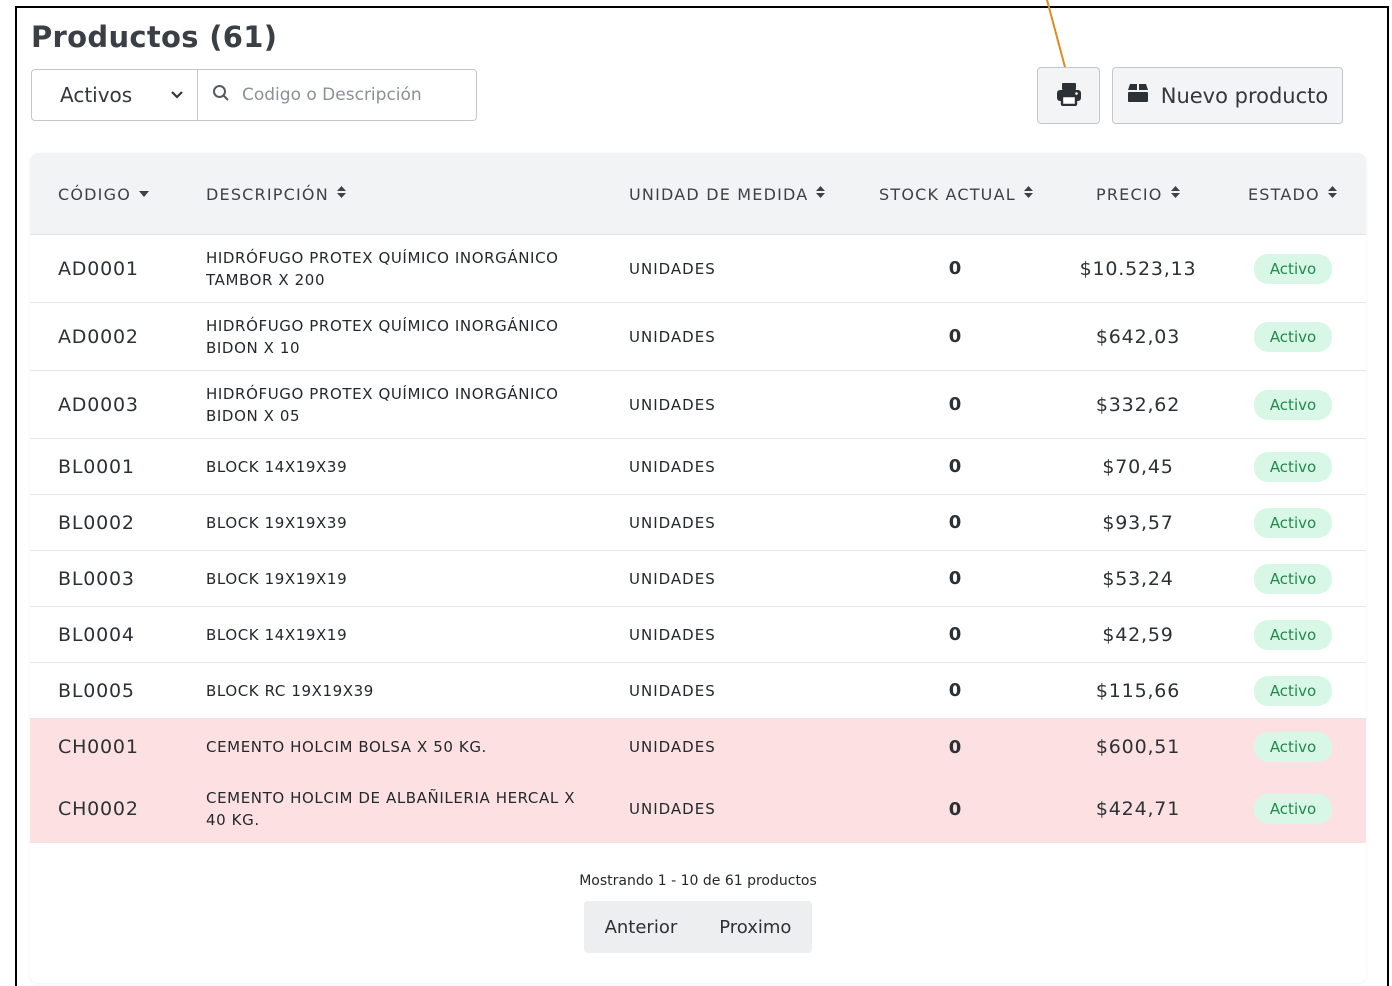 This screenshot has width=1392, height=986. I want to click on search-input, so click(357, 95).